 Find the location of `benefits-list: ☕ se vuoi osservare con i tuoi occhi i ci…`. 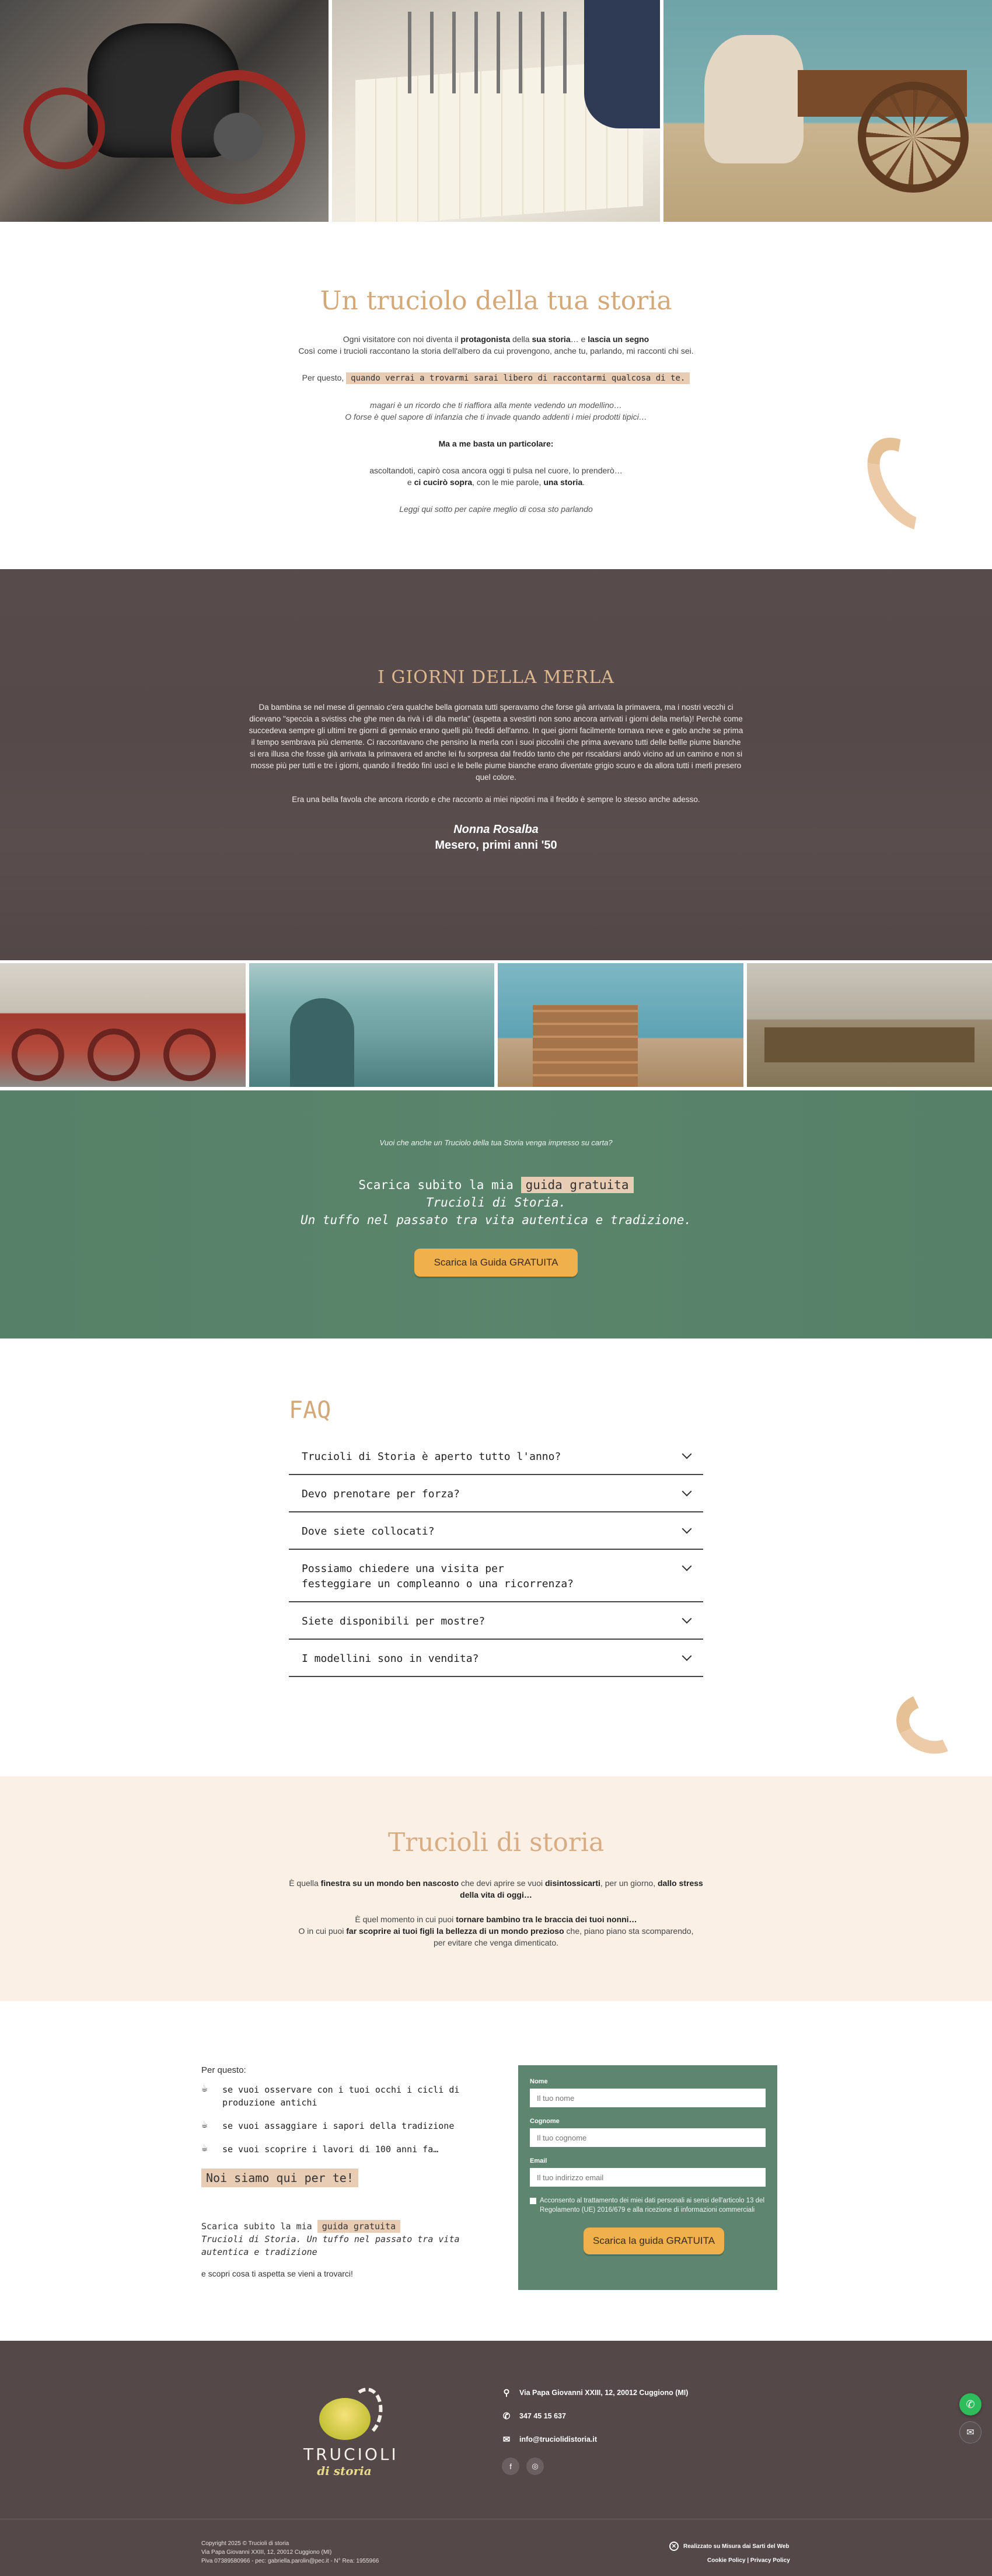

benefits-list: ☕ se vuoi osservare con i tuoi occhi i ci… is located at coordinates (344, 2120).